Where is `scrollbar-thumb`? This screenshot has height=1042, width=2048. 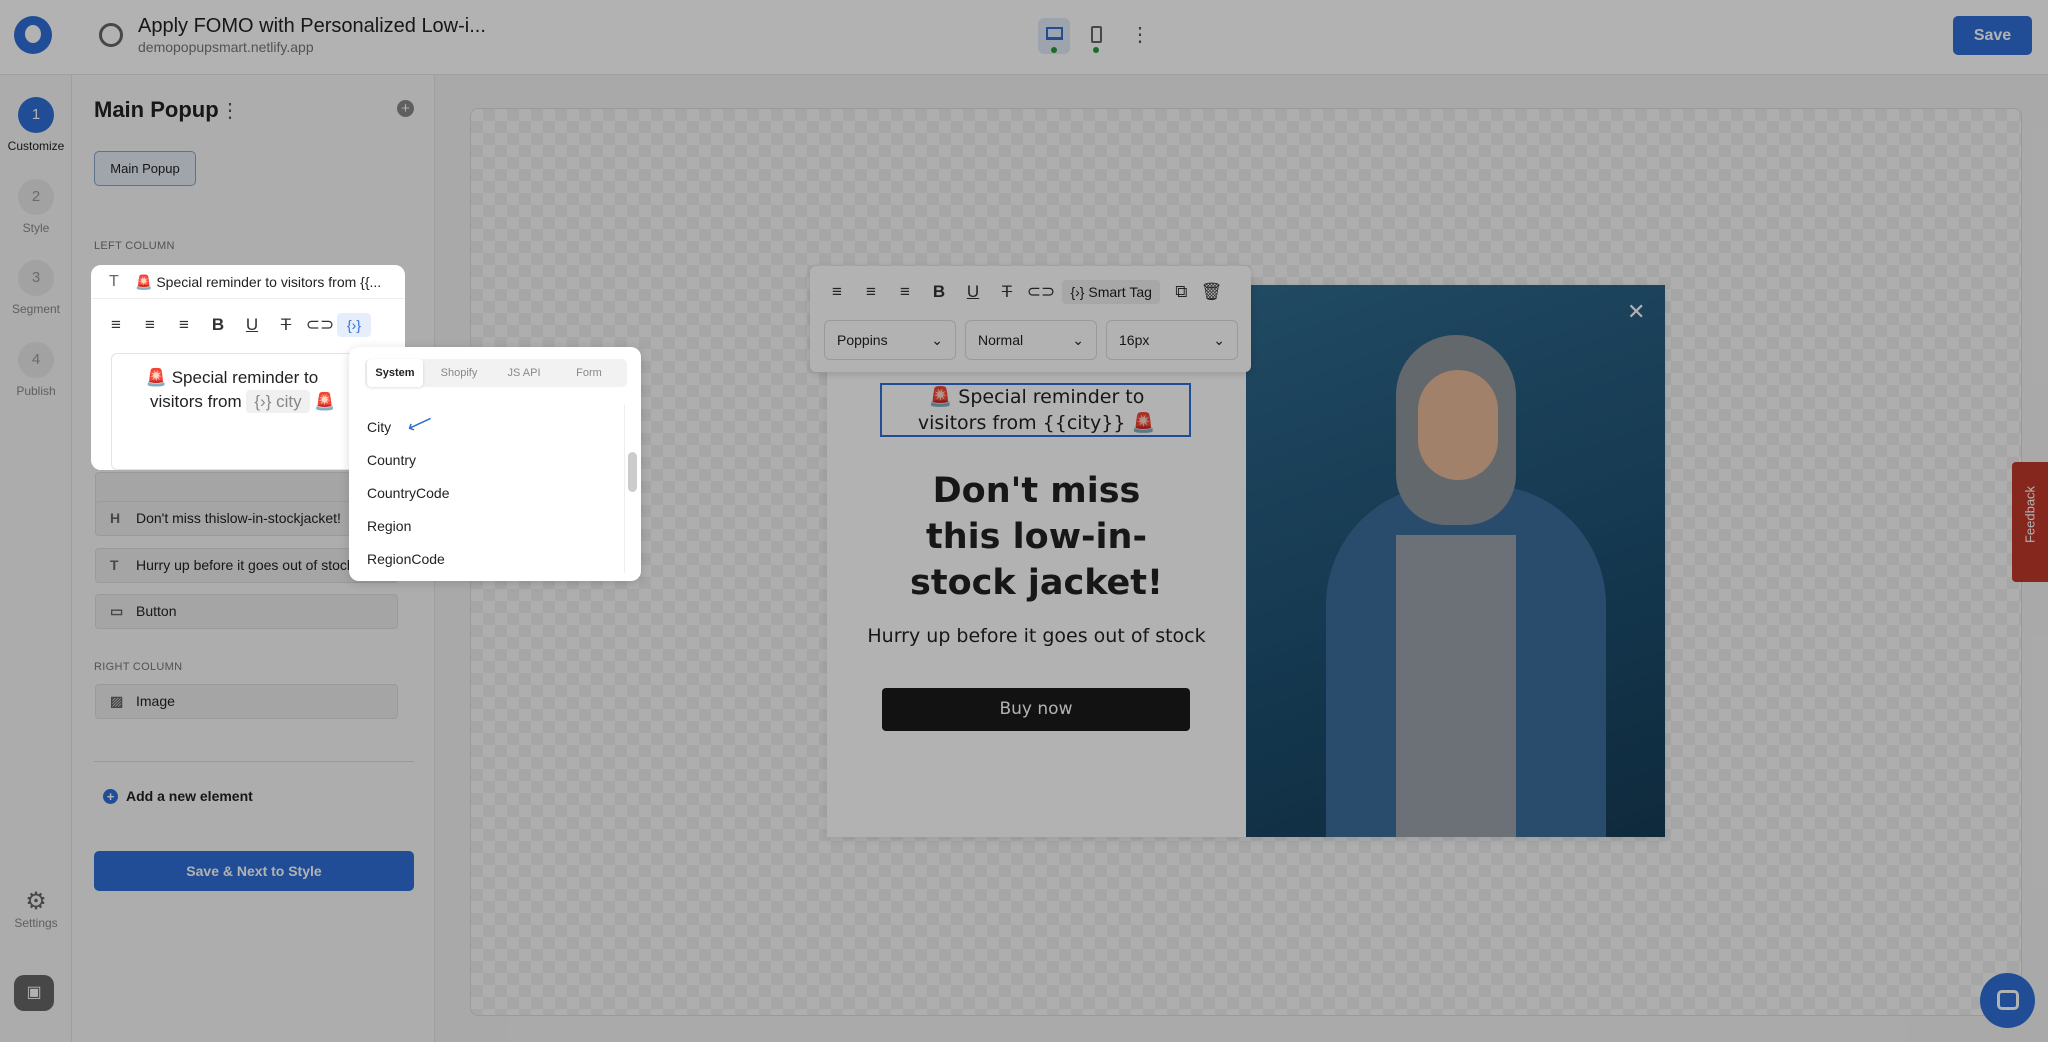 scrollbar-thumb is located at coordinates (632, 472).